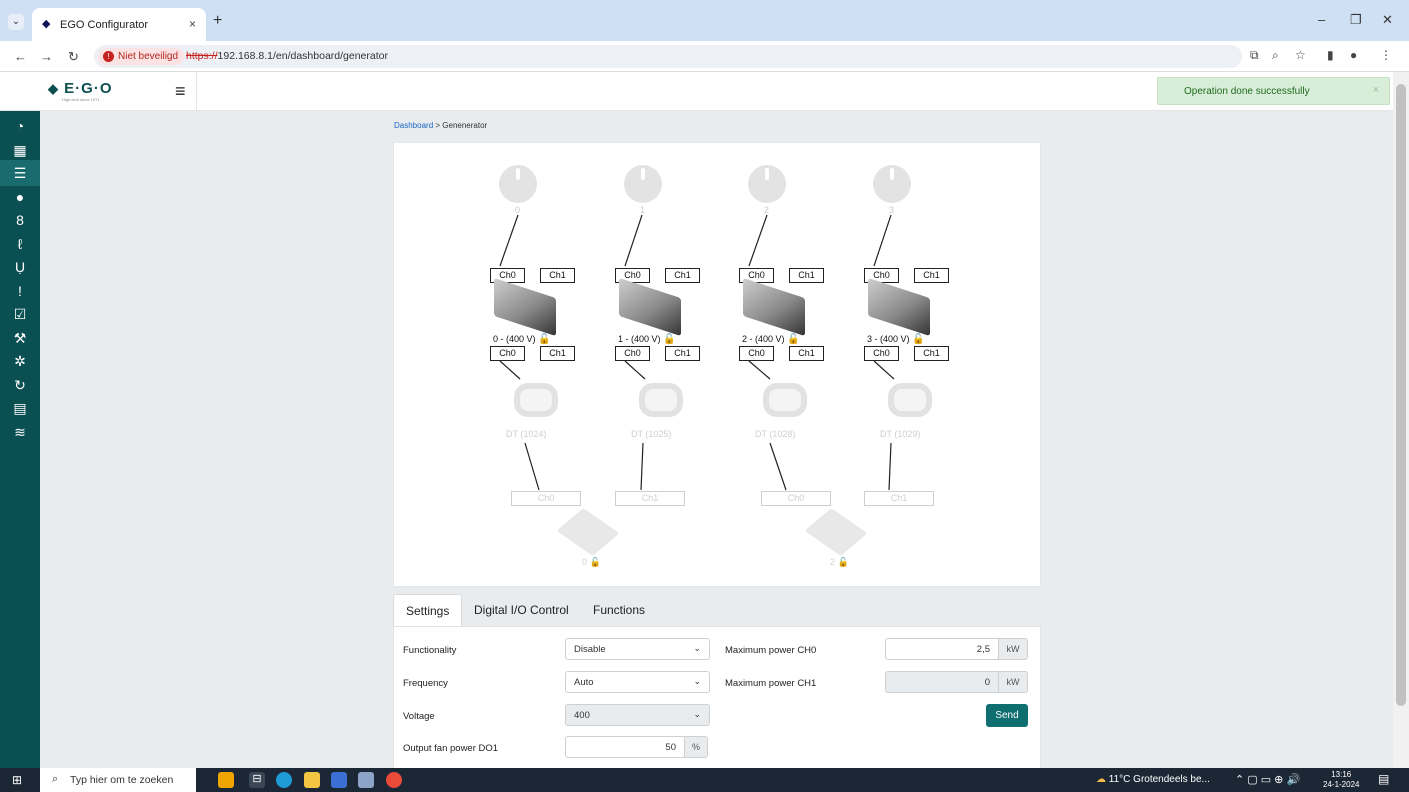 This screenshot has width=1409, height=792. What do you see at coordinates (192, 24) in the screenshot?
I see `tab-close-button: ×` at bounding box center [192, 24].